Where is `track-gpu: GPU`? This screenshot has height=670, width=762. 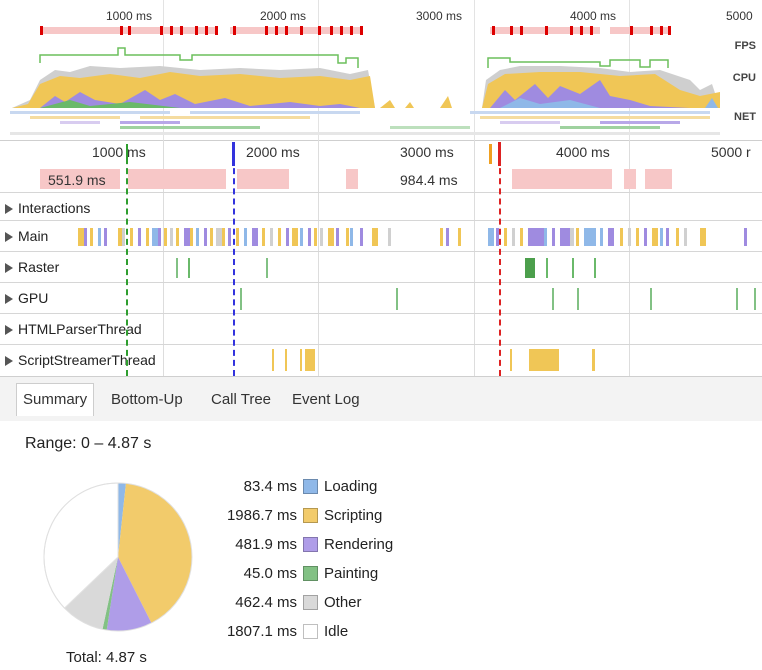 track-gpu: GPU is located at coordinates (381, 297).